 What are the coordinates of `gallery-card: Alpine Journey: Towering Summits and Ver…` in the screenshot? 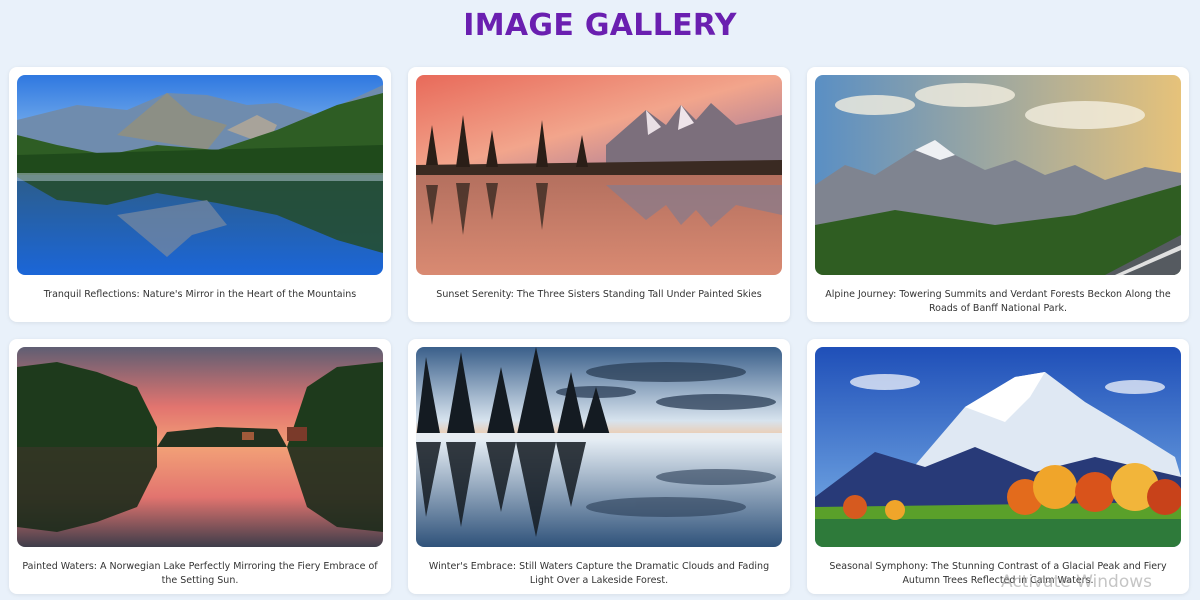 It's located at (998, 194).